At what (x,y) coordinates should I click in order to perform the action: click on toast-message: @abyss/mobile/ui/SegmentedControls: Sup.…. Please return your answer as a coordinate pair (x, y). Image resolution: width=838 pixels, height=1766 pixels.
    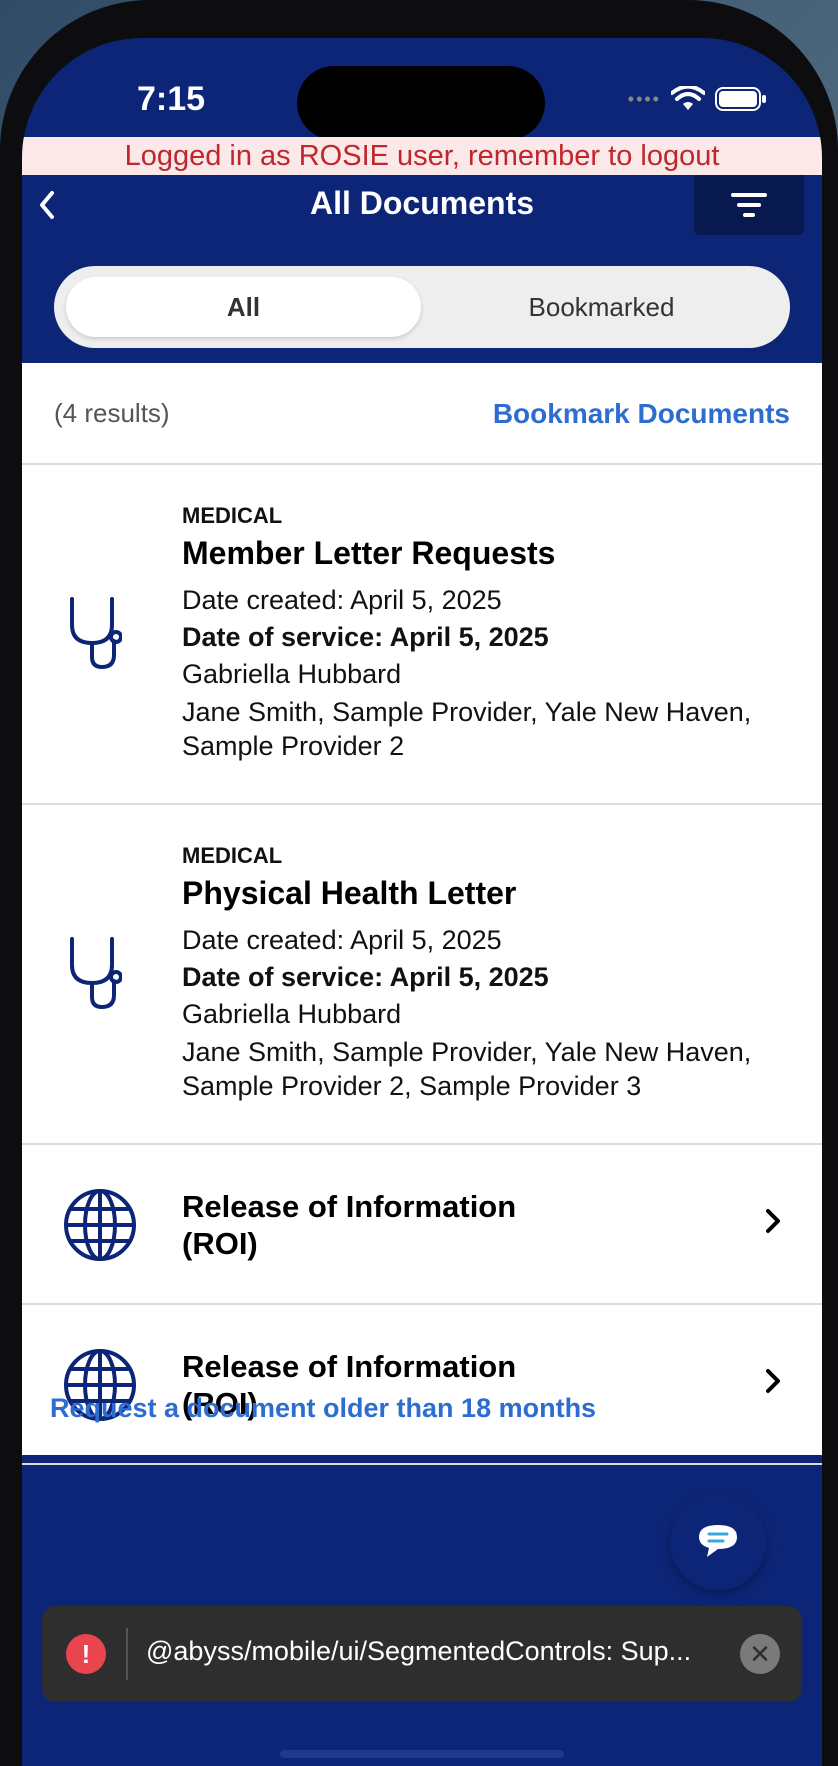
    Looking at the image, I should click on (419, 1651).